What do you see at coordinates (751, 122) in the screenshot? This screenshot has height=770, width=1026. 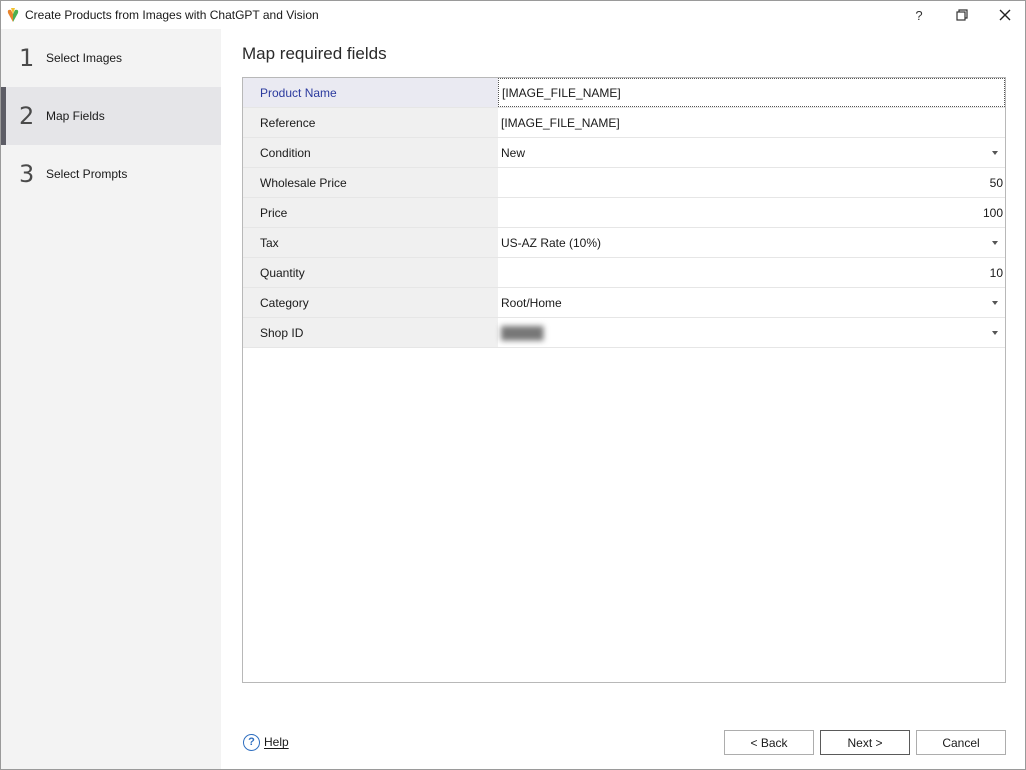 I see `reference-input: [IMAGE_FILE_NAME]` at bounding box center [751, 122].